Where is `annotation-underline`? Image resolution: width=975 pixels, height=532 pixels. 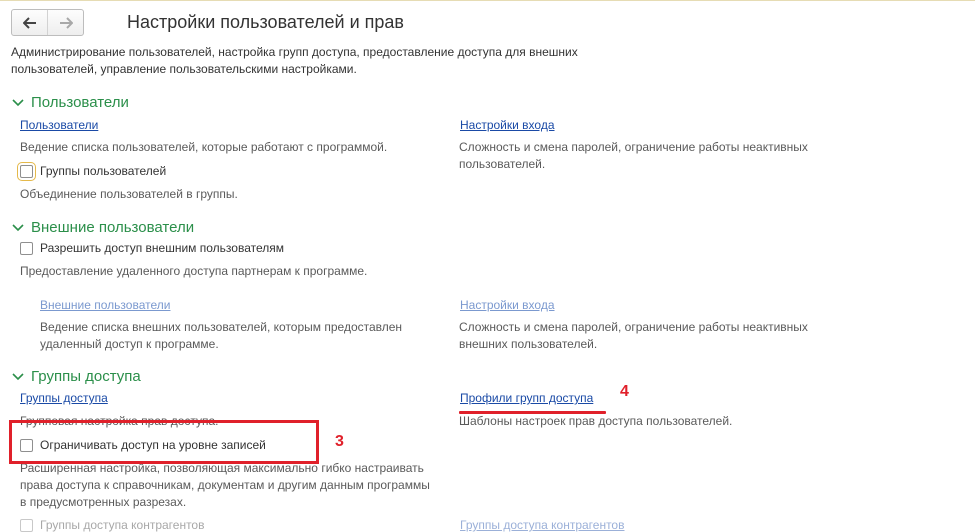 annotation-underline is located at coordinates (532, 412).